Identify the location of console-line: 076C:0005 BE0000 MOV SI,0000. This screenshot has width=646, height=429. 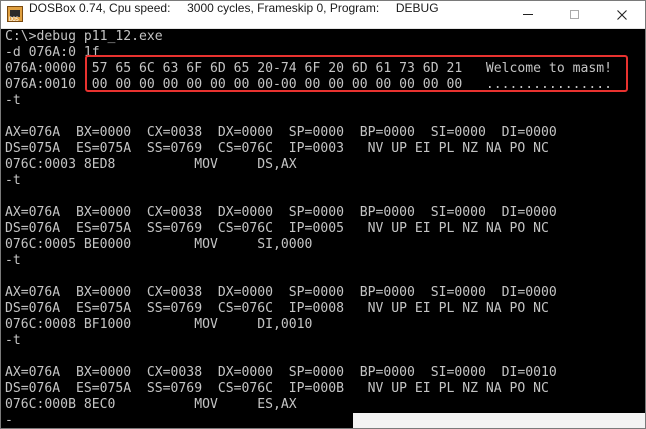
(159, 244).